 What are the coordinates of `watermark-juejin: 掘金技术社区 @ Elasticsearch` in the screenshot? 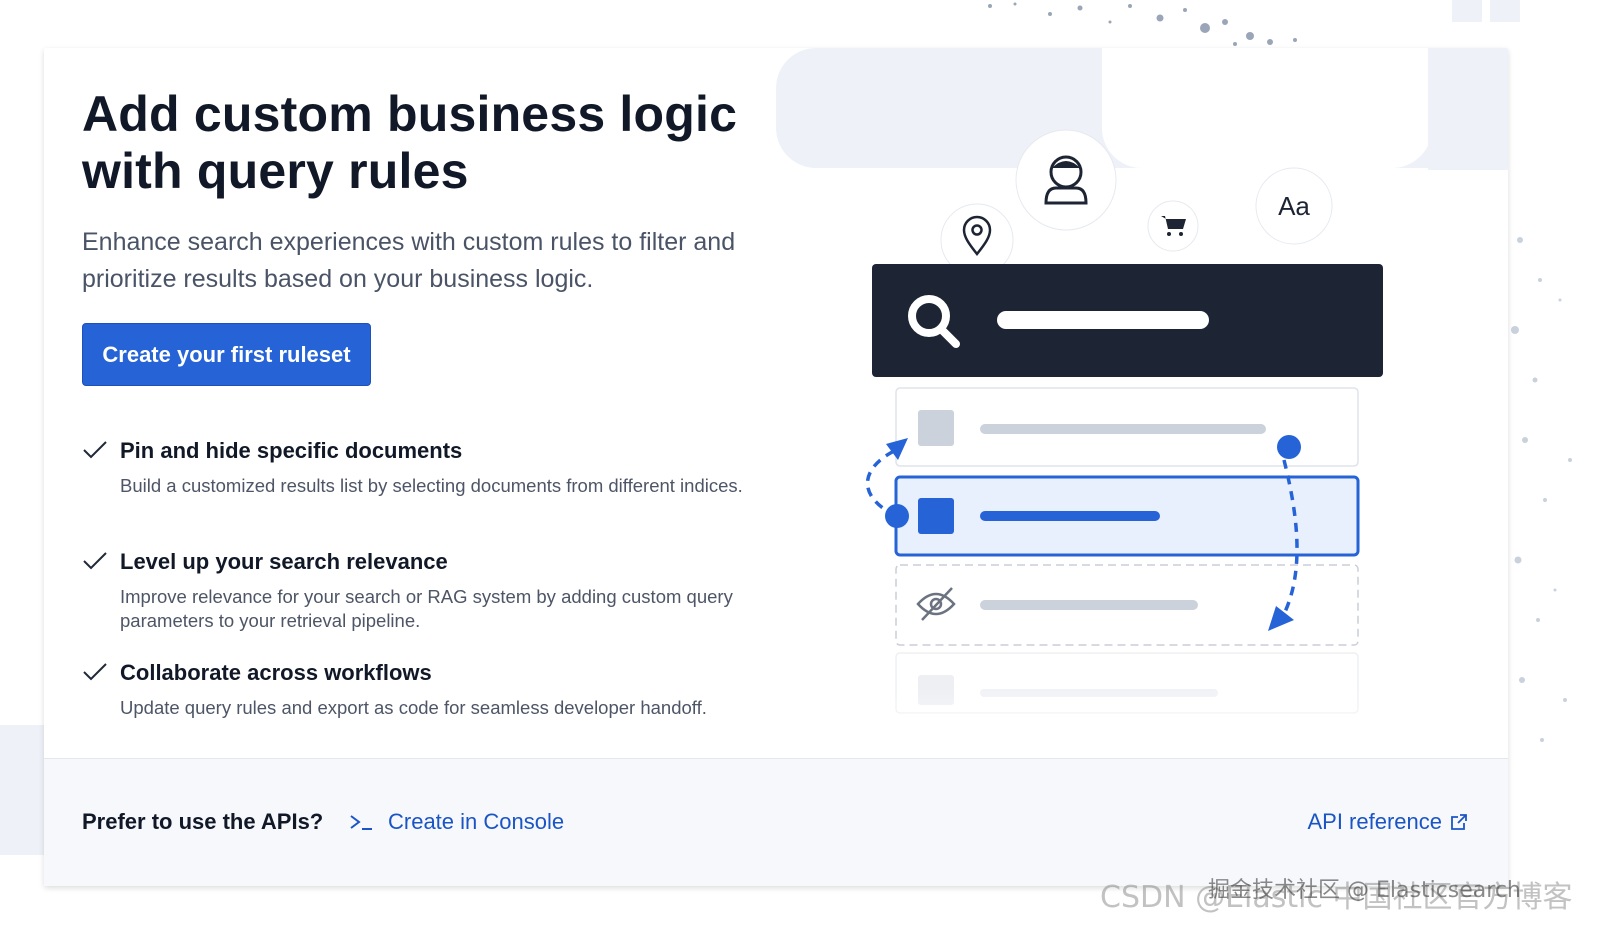 It's located at (1364, 890).